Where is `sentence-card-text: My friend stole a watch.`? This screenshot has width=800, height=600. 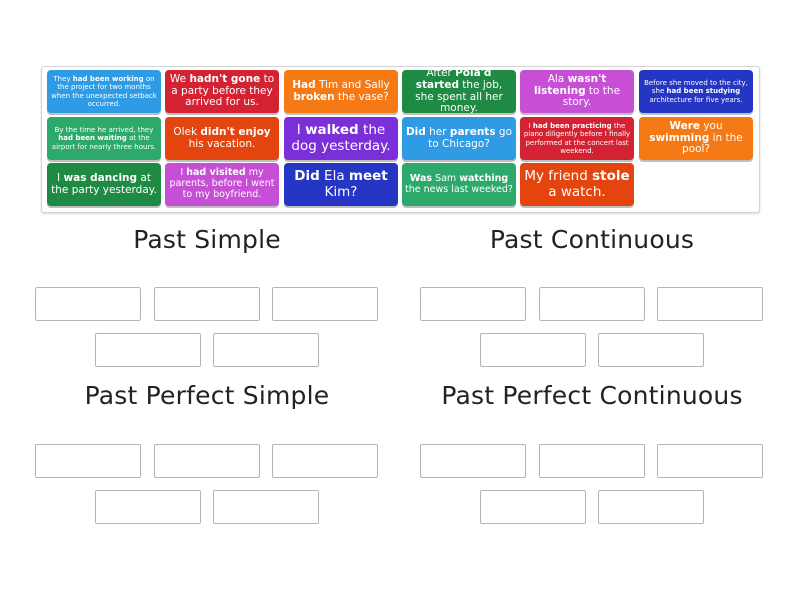 sentence-card-text: My friend stole a watch. is located at coordinates (577, 184).